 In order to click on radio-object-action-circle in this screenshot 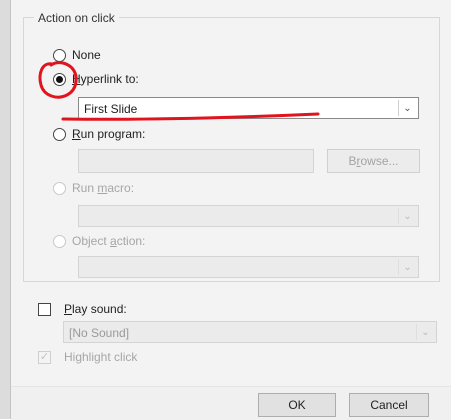, I will do `click(59, 241)`.